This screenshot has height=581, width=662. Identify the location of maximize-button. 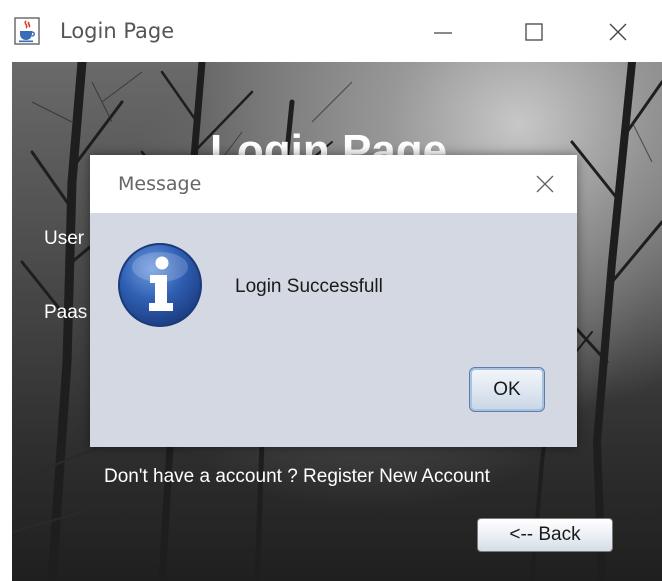
(534, 32).